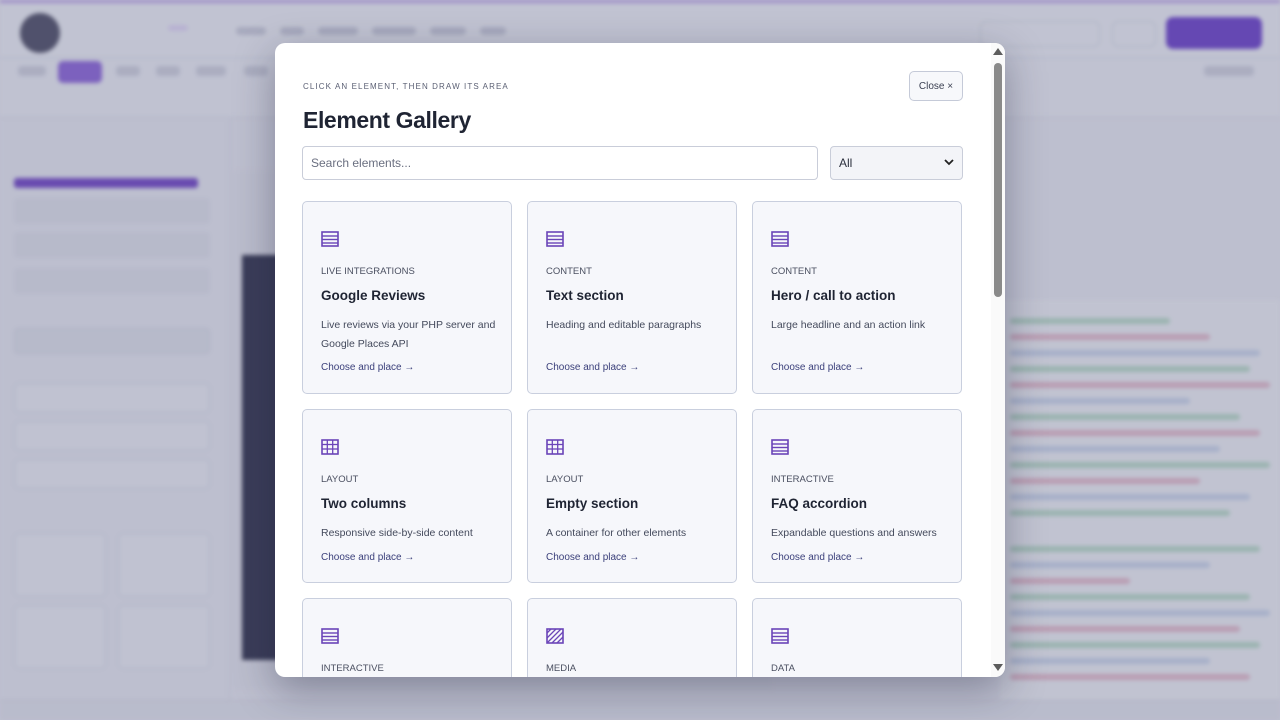 This screenshot has width=1280, height=720. I want to click on card-description: Heading and editable paragraphs, so click(624, 325).